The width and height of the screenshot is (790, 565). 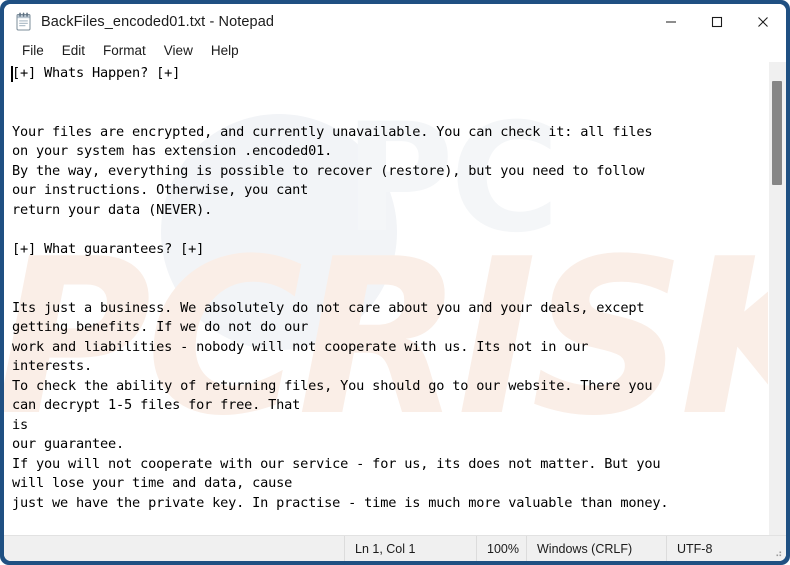 What do you see at coordinates (395, 50) in the screenshot?
I see `menu-bar: File Edit Format View Help` at bounding box center [395, 50].